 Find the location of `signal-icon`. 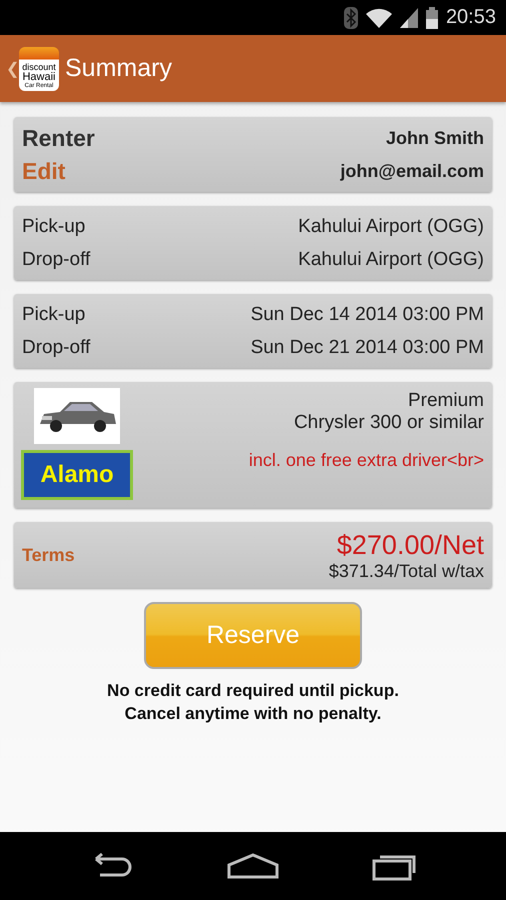

signal-icon is located at coordinates (409, 18).